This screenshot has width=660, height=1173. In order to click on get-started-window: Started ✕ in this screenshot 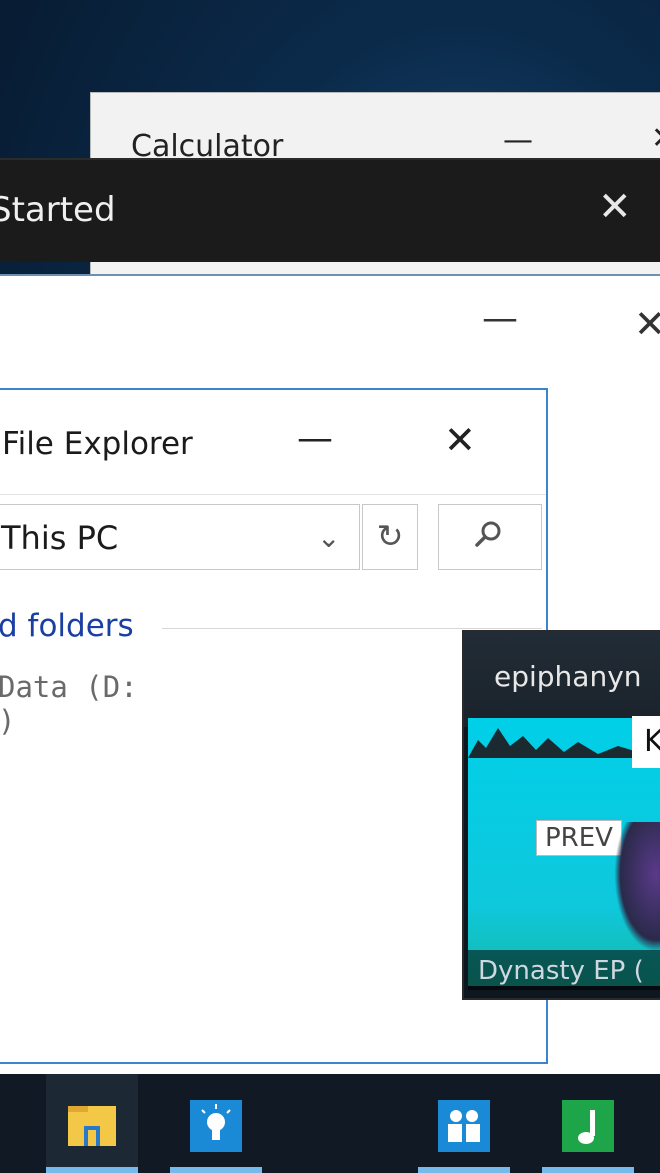, I will do `click(330, 210)`.